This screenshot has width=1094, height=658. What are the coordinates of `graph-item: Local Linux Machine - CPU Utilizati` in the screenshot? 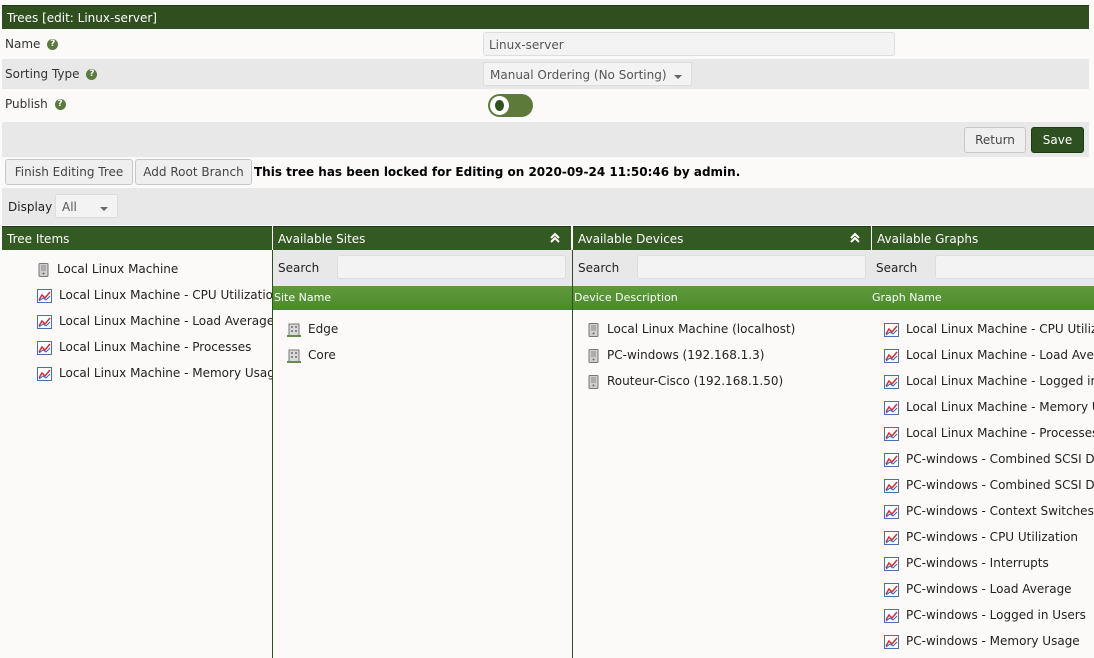 It's located at (989, 329).